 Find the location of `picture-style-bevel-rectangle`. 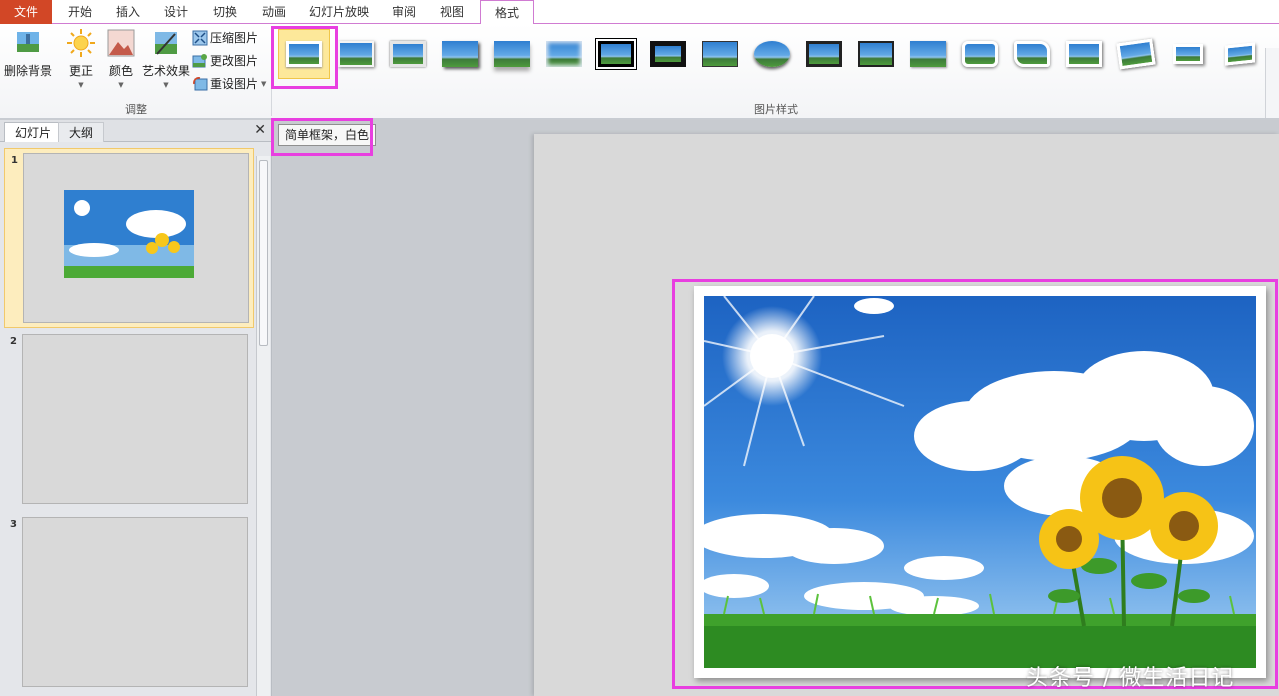

picture-style-bevel-rectangle is located at coordinates (1084, 54).